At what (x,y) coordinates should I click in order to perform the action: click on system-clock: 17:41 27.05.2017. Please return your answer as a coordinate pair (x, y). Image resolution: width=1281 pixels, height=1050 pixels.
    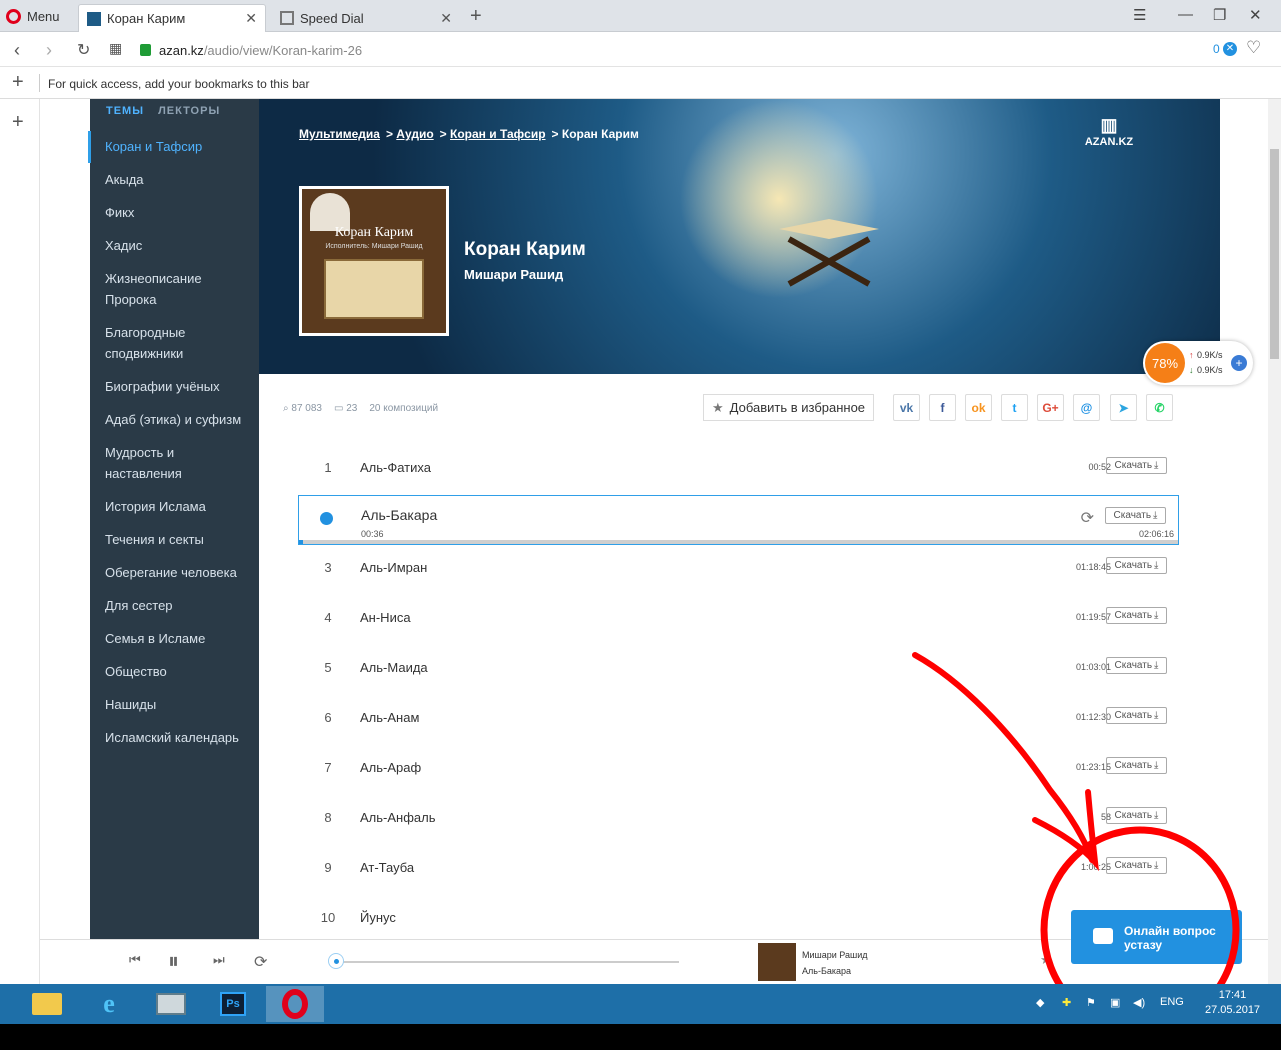
    Looking at the image, I should click on (1232, 1003).